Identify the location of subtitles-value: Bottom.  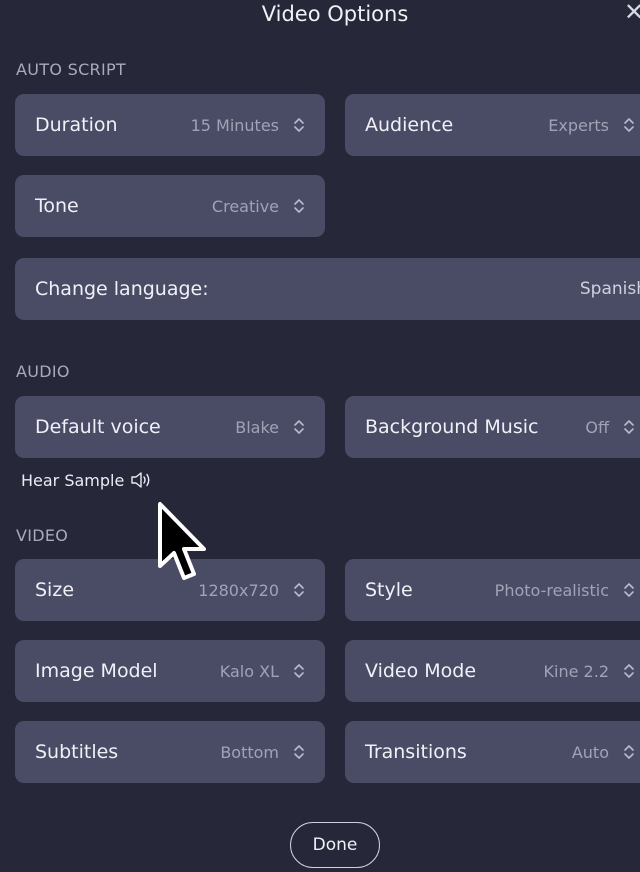
(249, 752).